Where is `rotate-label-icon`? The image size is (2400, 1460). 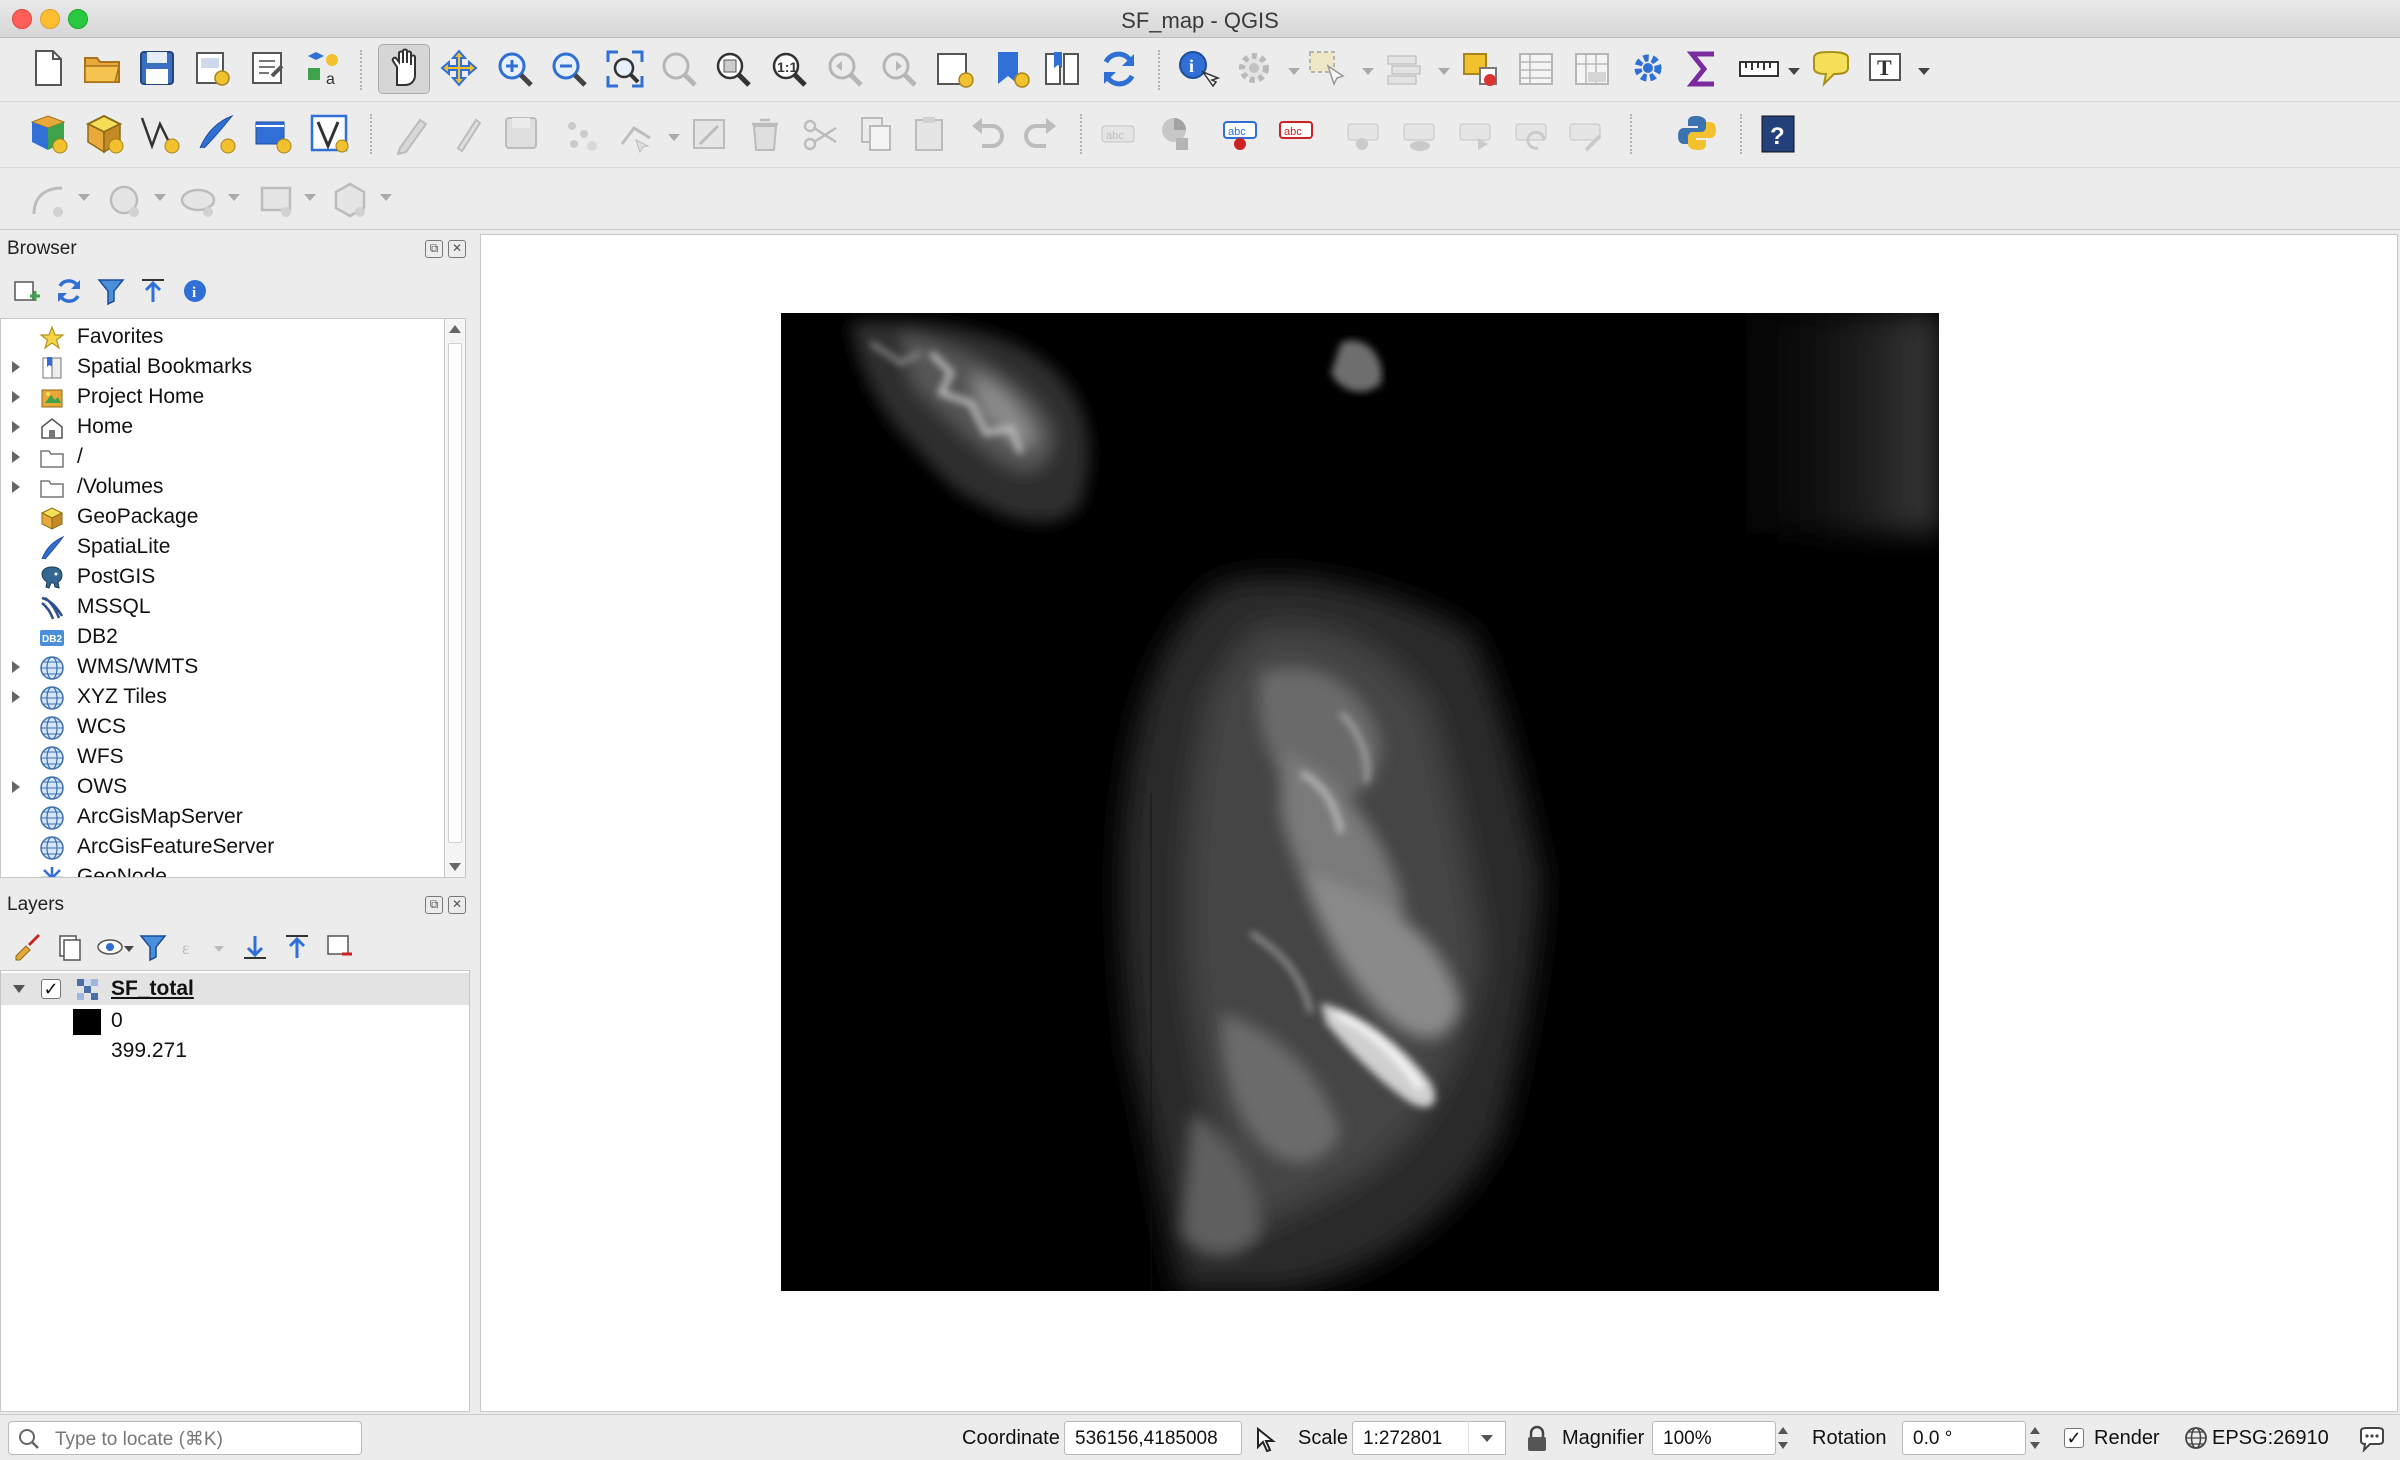 rotate-label-icon is located at coordinates (1533, 137).